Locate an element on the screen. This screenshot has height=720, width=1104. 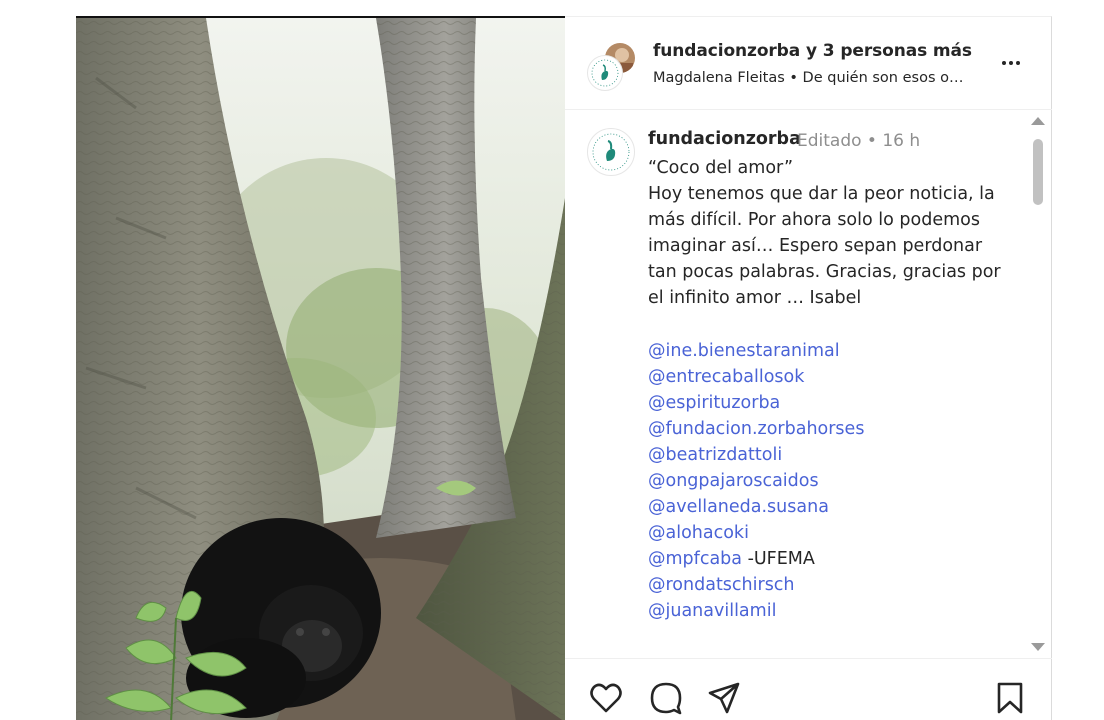
mention-link: @mpfcaba is located at coordinates (695, 559).